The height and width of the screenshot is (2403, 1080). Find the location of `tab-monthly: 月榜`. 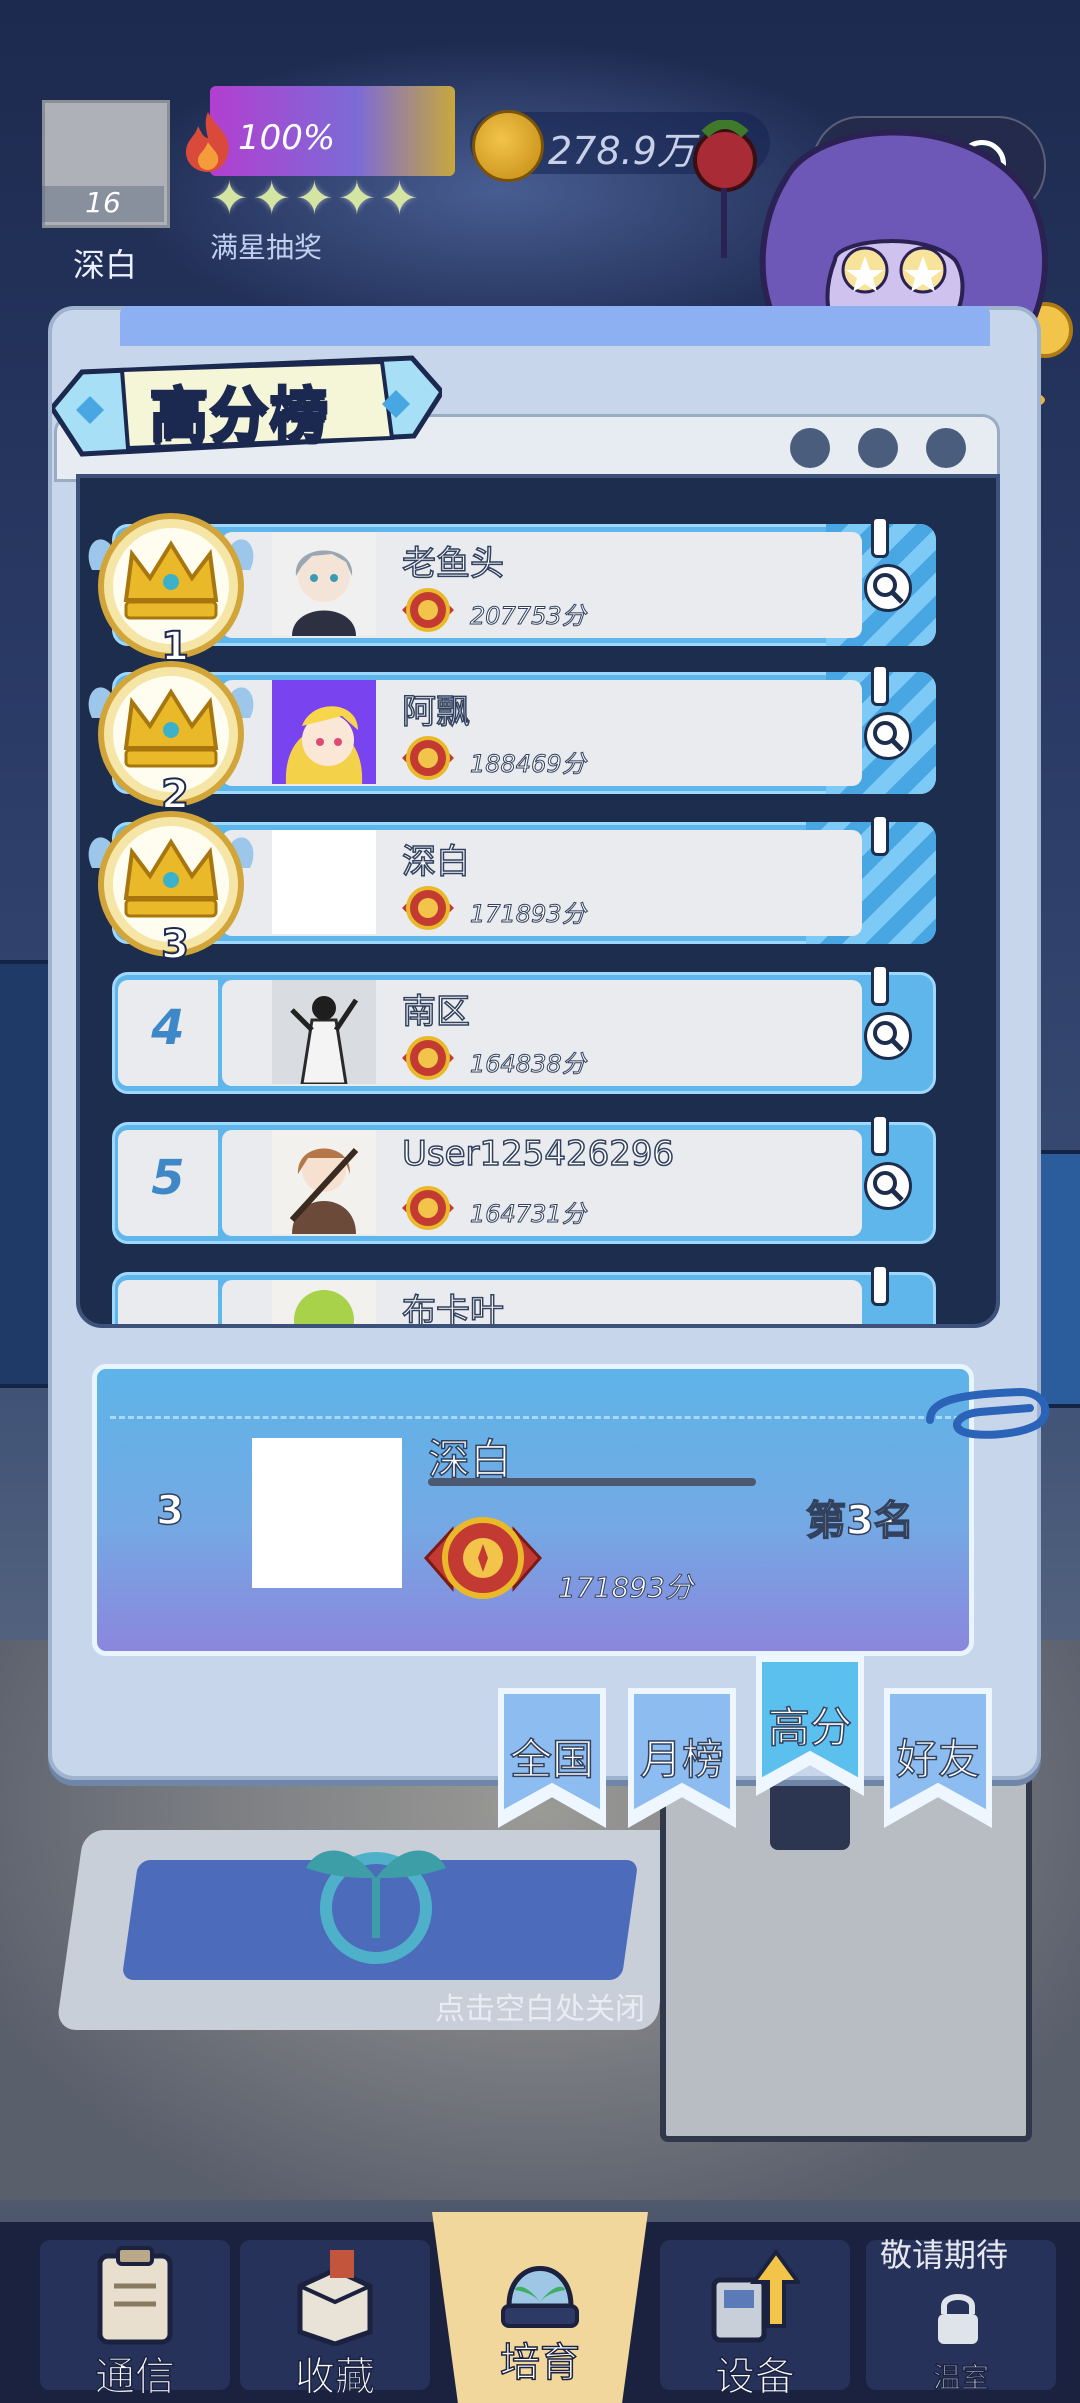

tab-monthly: 月榜 is located at coordinates (682, 1758).